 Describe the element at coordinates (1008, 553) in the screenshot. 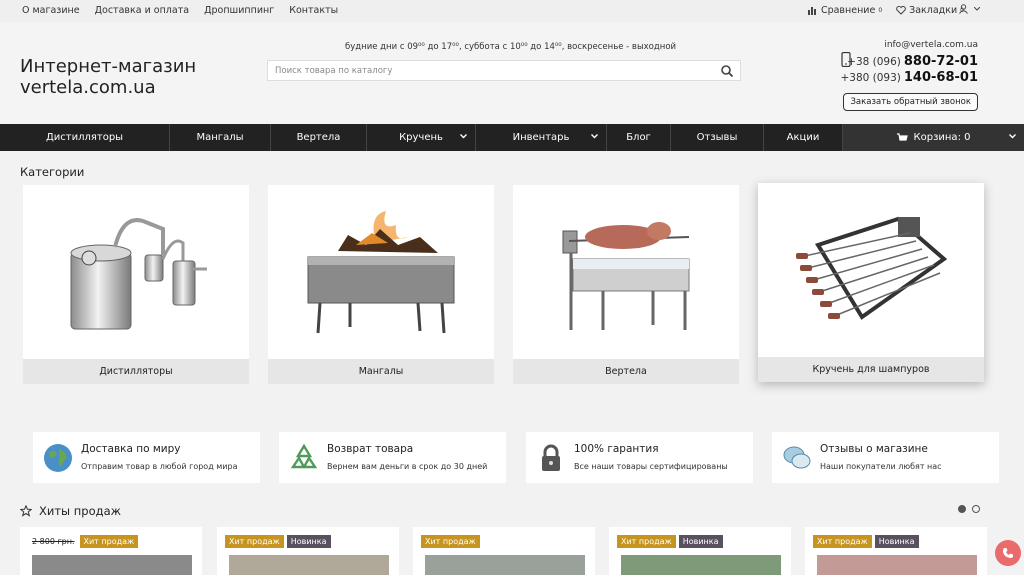

I see `phone-callback-button` at that location.